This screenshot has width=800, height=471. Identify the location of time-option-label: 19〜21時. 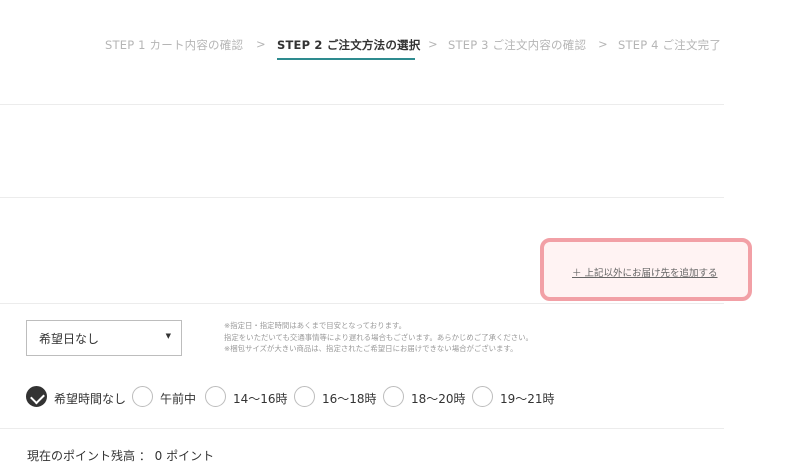
(527, 399).